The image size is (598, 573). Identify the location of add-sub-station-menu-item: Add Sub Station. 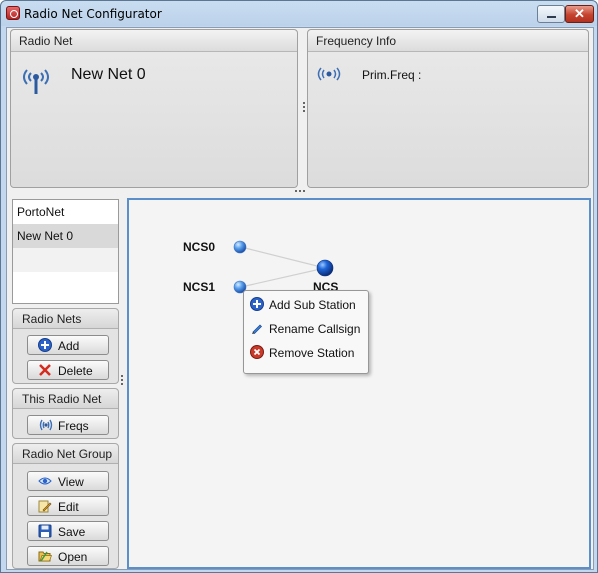
(307, 305).